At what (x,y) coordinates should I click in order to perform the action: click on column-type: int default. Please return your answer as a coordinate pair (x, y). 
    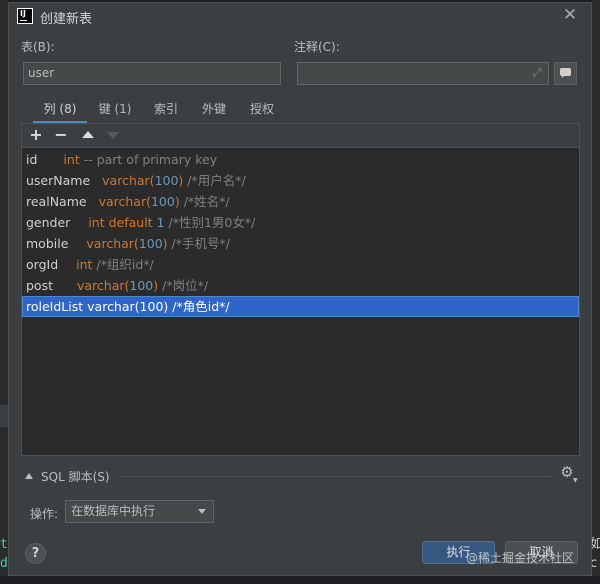
    Looking at the image, I should click on (122, 222).